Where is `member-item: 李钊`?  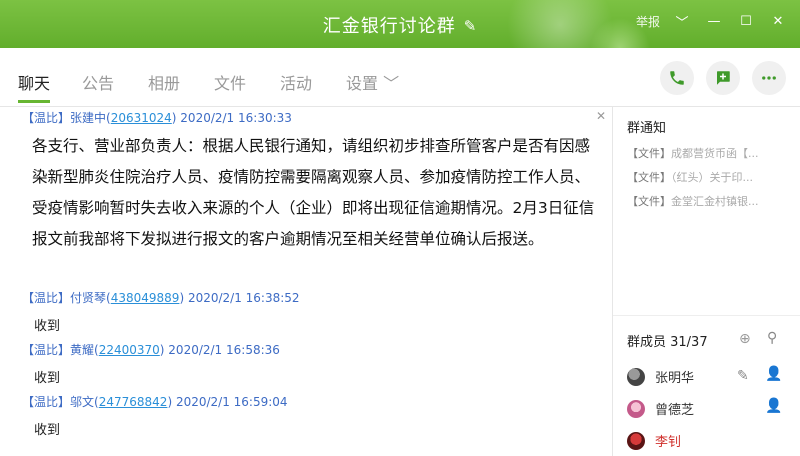
member-item: 李钊 is located at coordinates (654, 440).